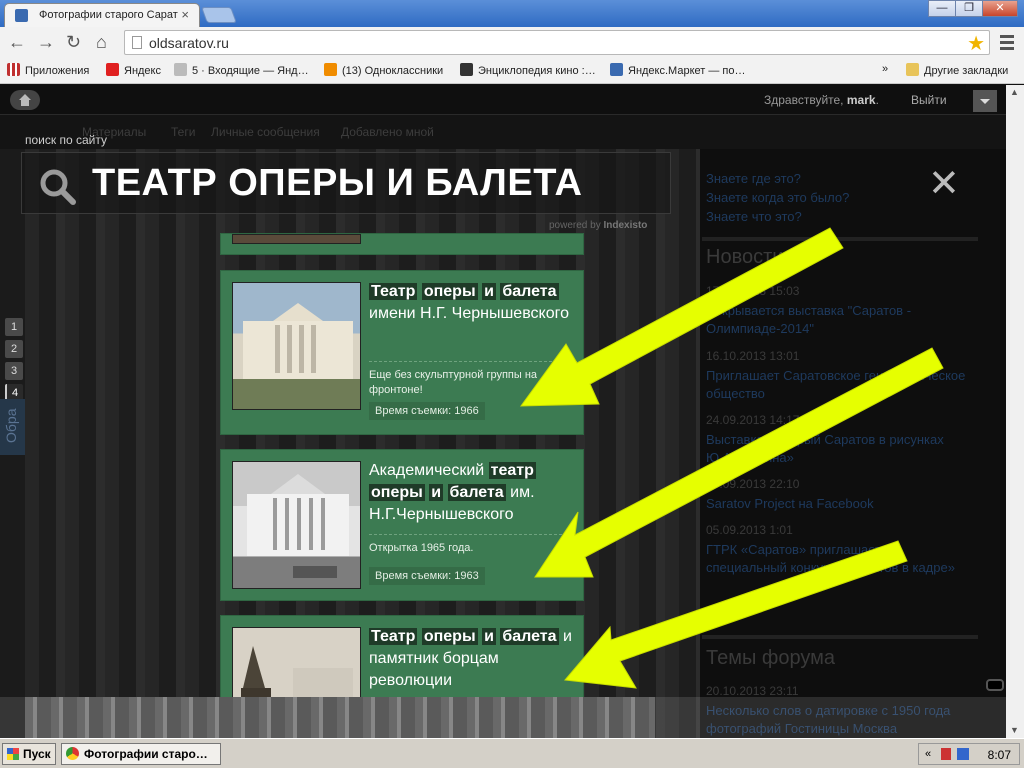 This screenshot has width=1024, height=768. Describe the element at coordinates (963, 754) in the screenshot. I see `tray-network-icon` at that location.